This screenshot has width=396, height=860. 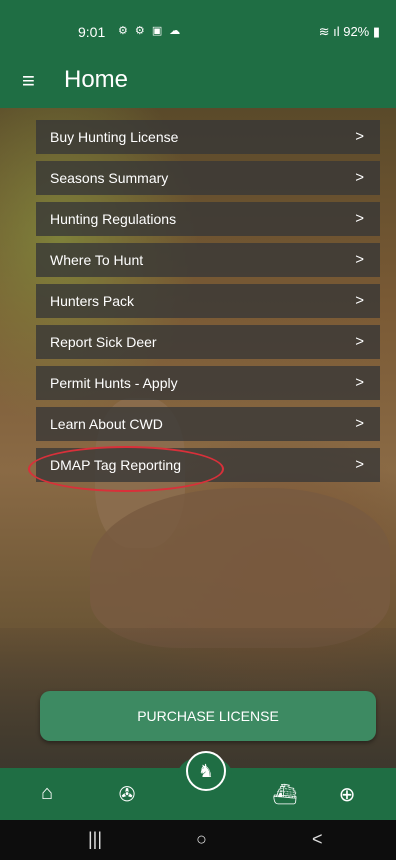 What do you see at coordinates (92, 32) in the screenshot?
I see `status-time: 9:01` at bounding box center [92, 32].